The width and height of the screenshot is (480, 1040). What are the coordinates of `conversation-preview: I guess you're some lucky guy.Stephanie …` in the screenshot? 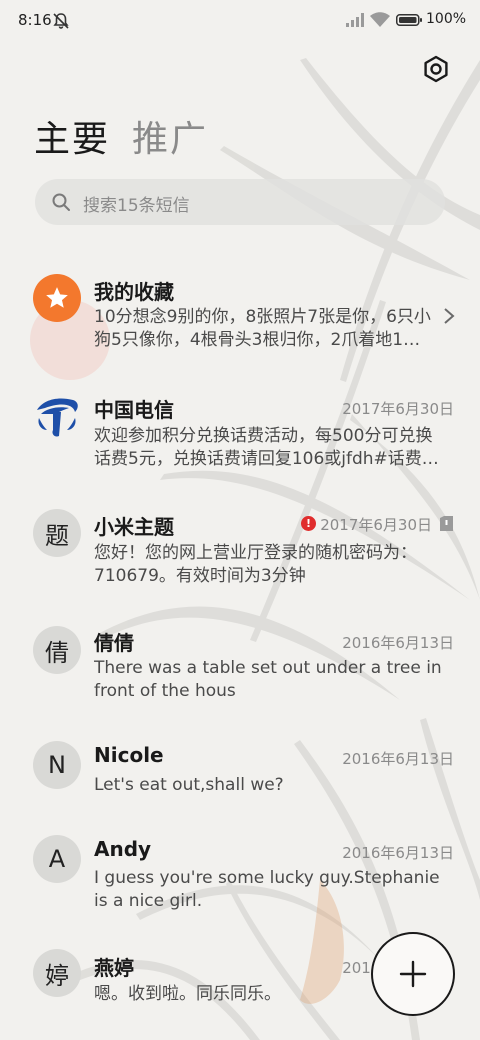 It's located at (267, 889).